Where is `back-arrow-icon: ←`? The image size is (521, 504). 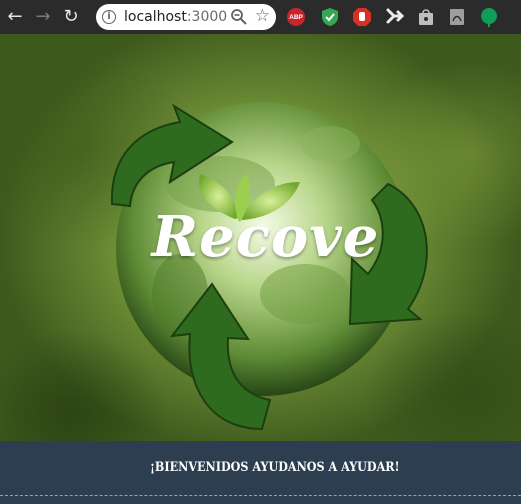
back-arrow-icon: ← is located at coordinates (15, 16).